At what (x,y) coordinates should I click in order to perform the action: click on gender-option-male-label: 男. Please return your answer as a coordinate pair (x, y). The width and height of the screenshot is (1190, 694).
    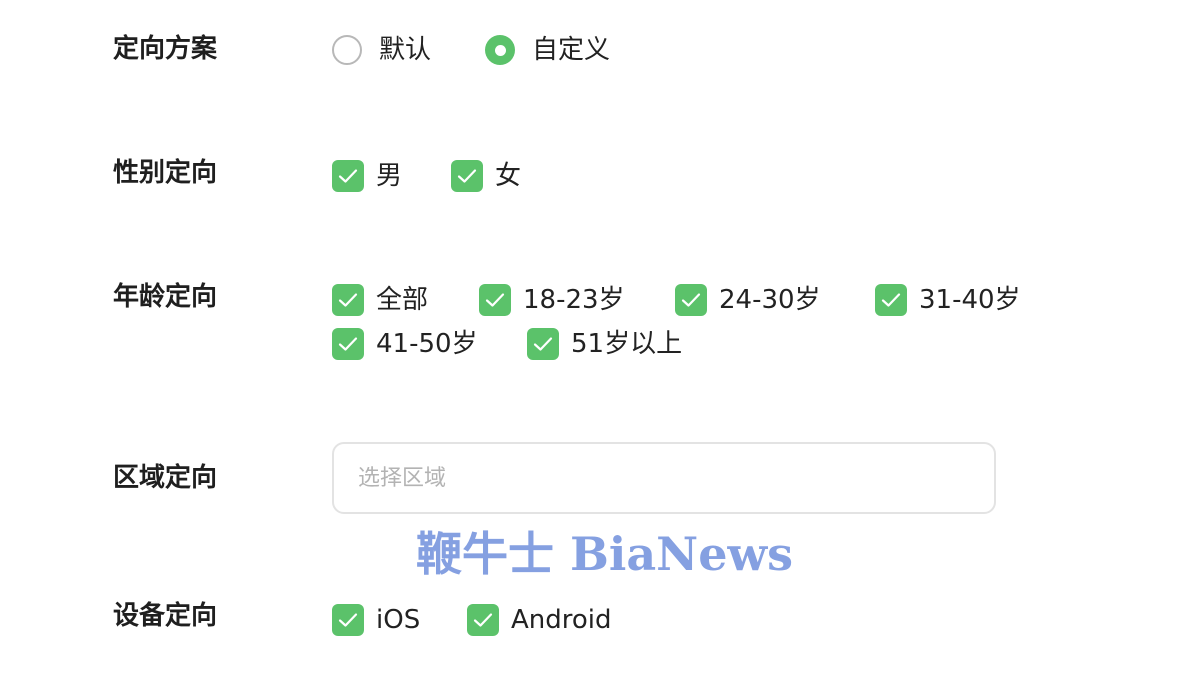
    Looking at the image, I should click on (389, 176).